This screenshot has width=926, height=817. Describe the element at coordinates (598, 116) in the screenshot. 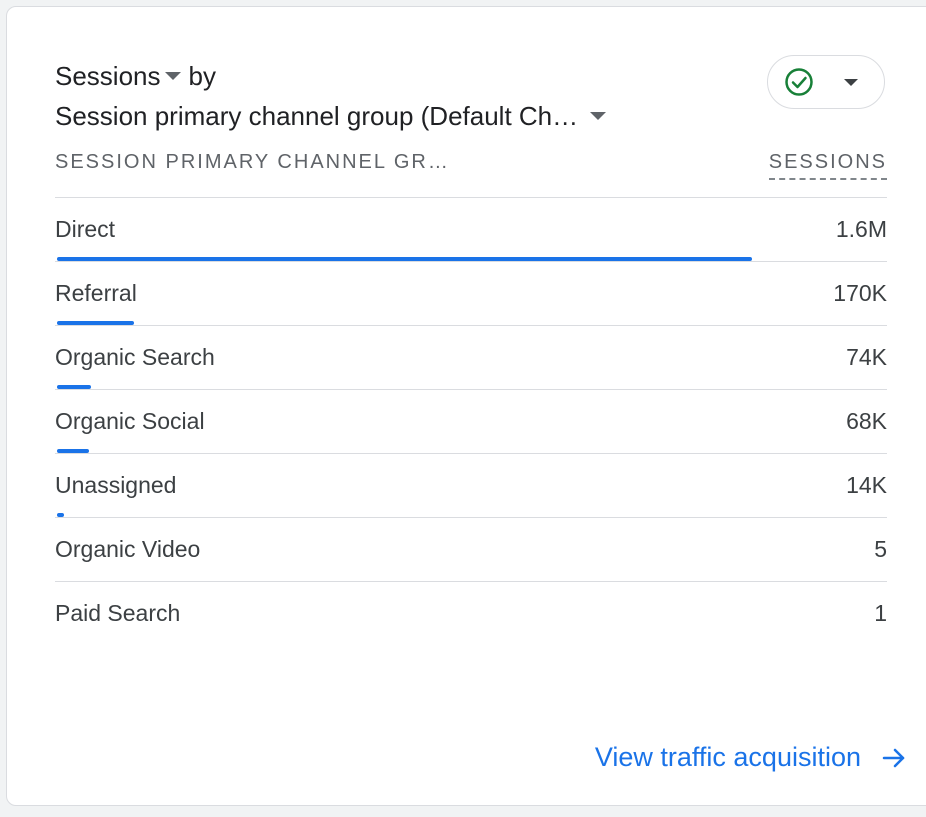

I see `dimension-caret-icon` at that location.